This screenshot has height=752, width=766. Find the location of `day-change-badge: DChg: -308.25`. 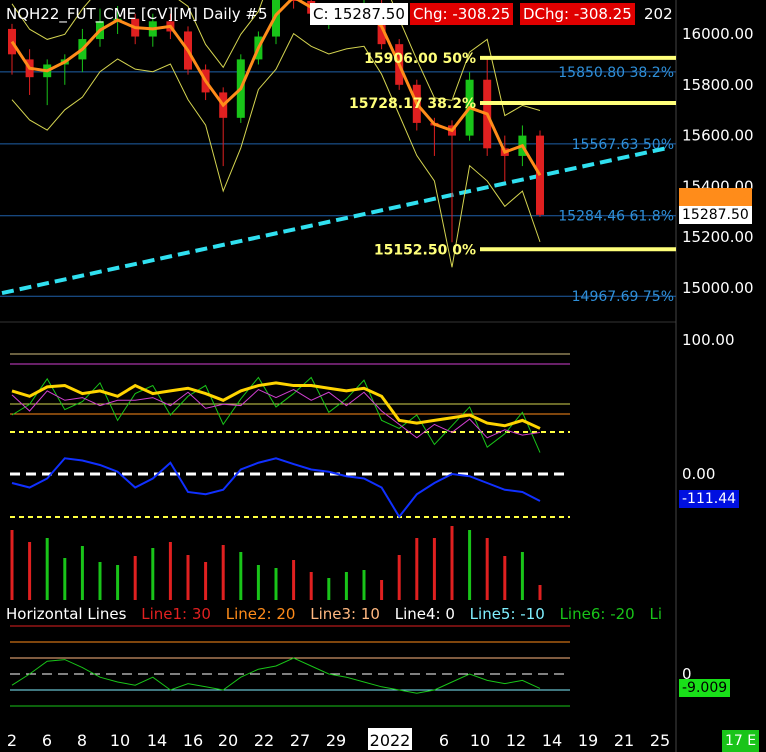

day-change-badge: DChg: -308.25 is located at coordinates (577, 14).